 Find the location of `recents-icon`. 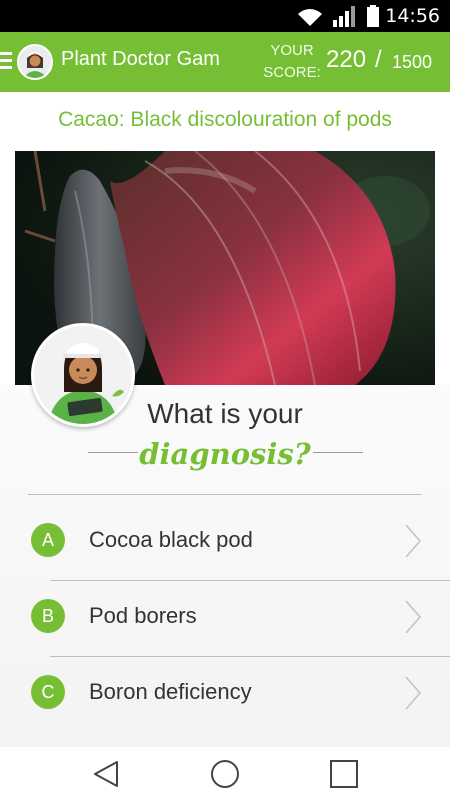

recents-icon is located at coordinates (344, 774).